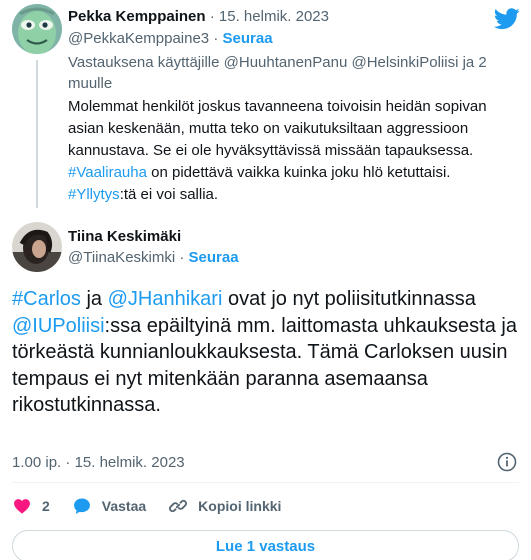  I want to click on tweet-text: ovat jo nyt poliisitutkinnassa, so click(349, 299).